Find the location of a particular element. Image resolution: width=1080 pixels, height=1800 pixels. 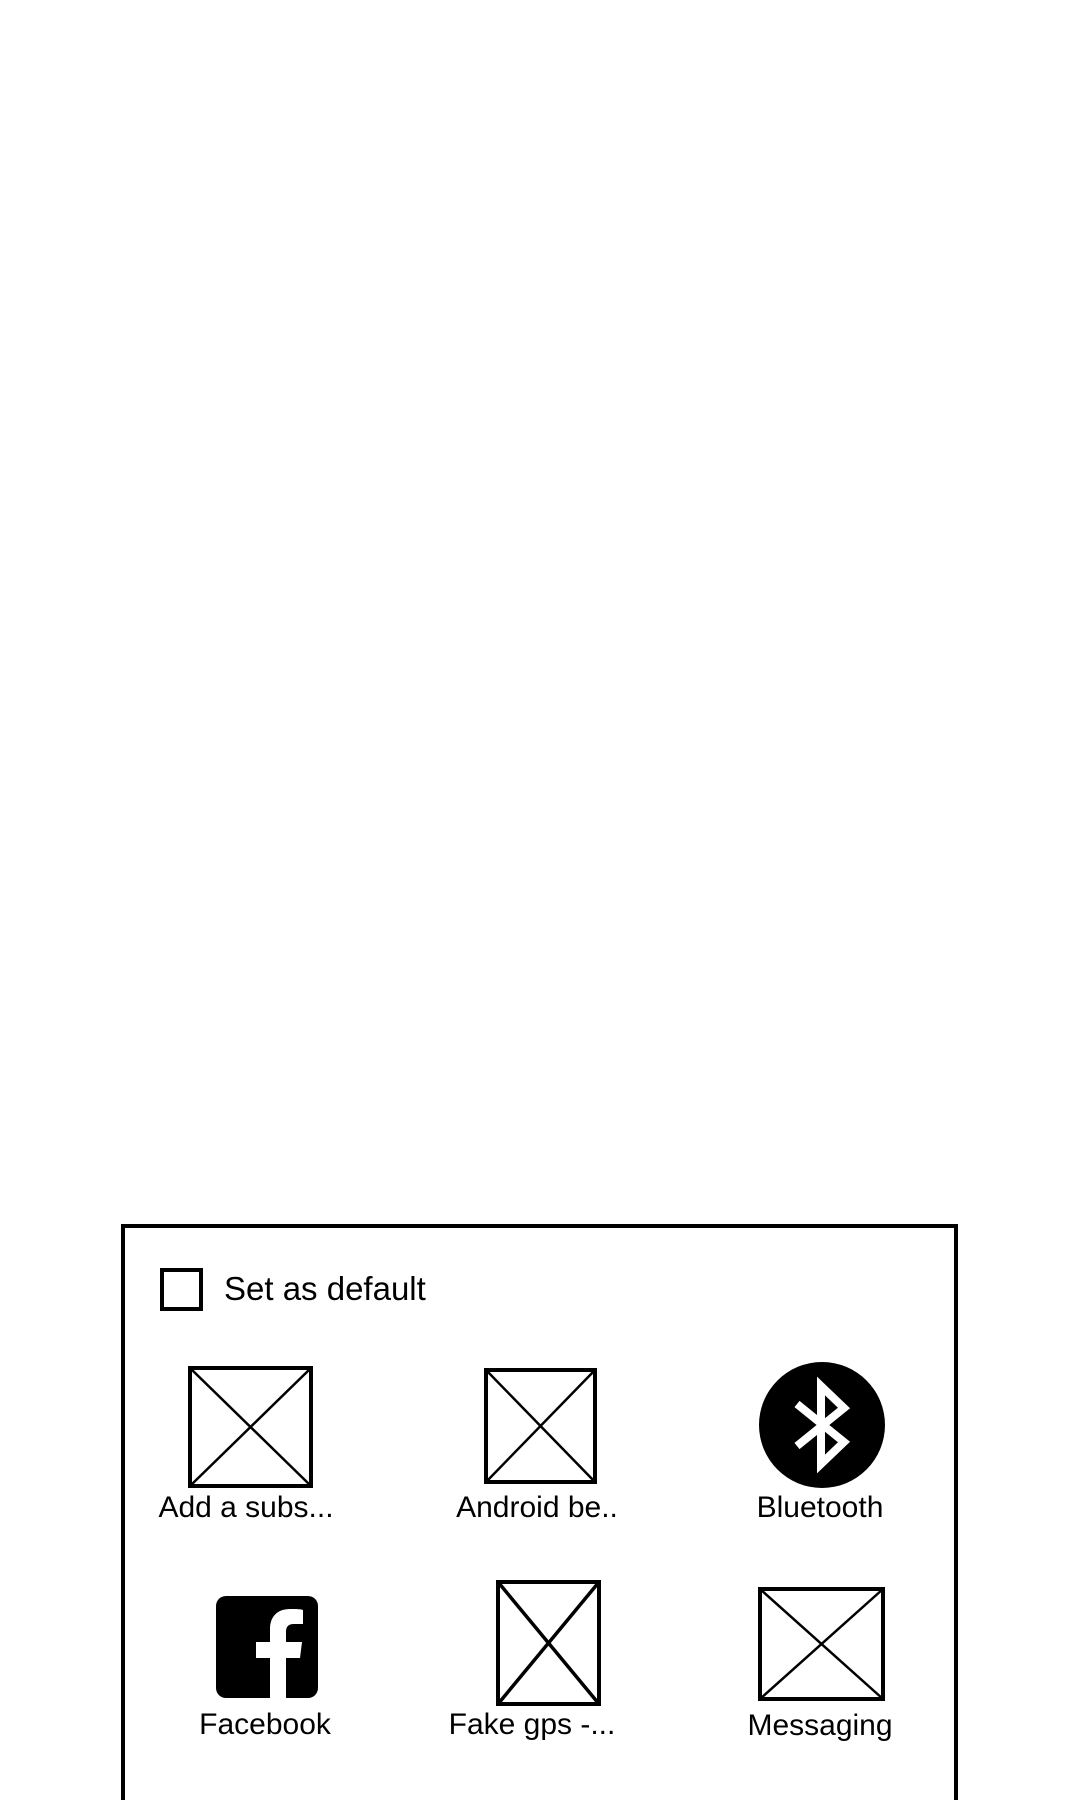

bluetooth-icon is located at coordinates (822, 1425).